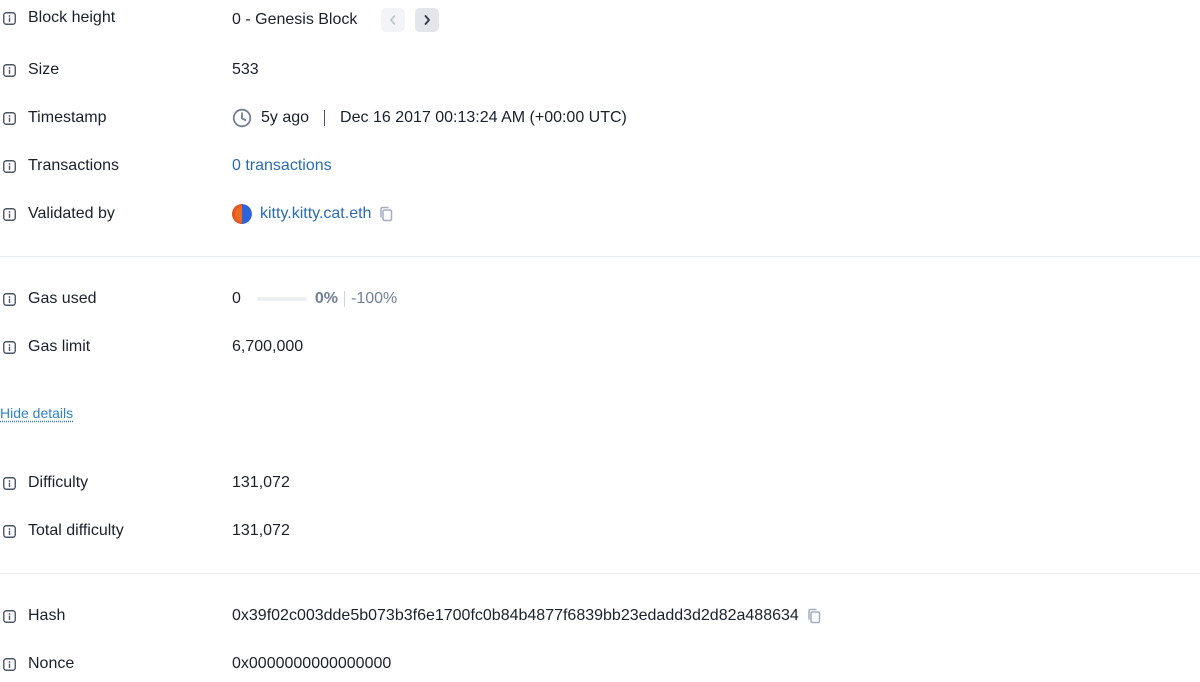 This screenshot has width=1200, height=682. What do you see at coordinates (44, 69) in the screenshot?
I see `size-label: Size` at bounding box center [44, 69].